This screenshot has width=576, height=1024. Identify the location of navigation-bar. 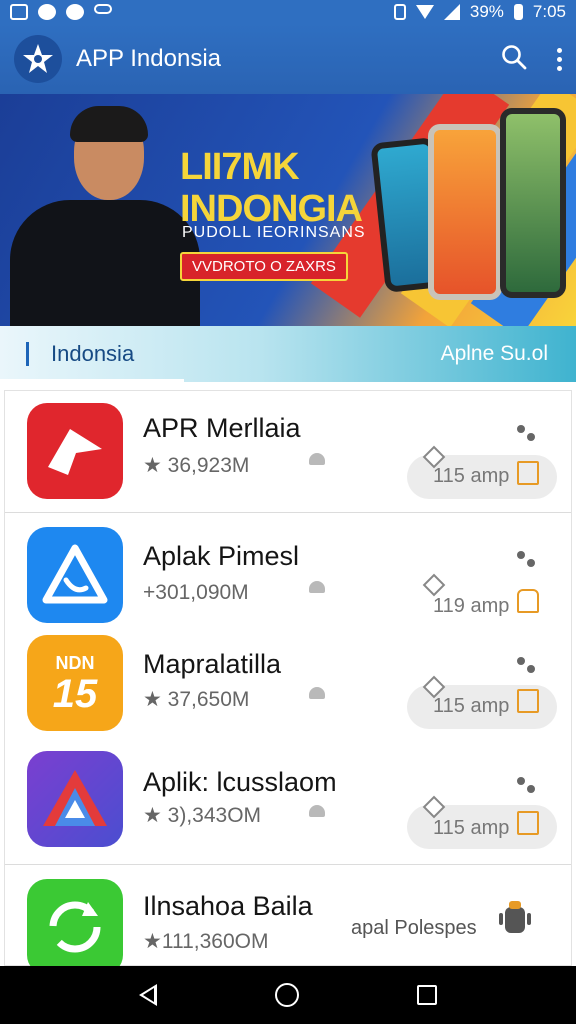
(288, 995).